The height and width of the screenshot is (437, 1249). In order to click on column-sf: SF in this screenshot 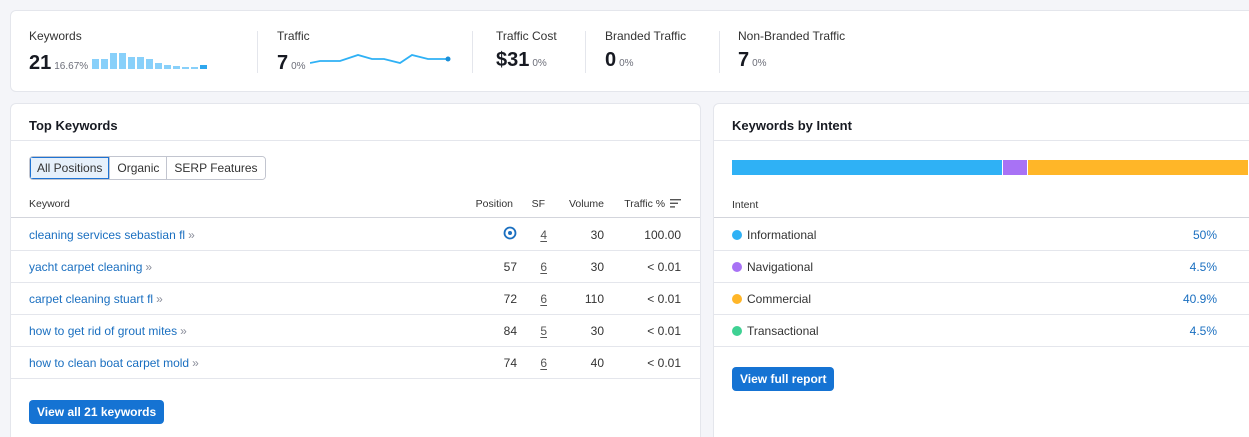, I will do `click(538, 204)`.